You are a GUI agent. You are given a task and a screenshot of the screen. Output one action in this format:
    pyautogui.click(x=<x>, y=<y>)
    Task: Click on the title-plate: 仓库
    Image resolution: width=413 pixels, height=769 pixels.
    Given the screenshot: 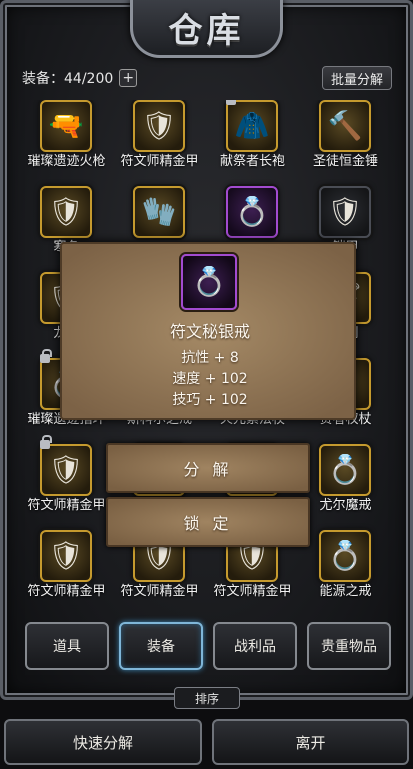 What is the action you would take?
    pyautogui.click(x=206, y=29)
    